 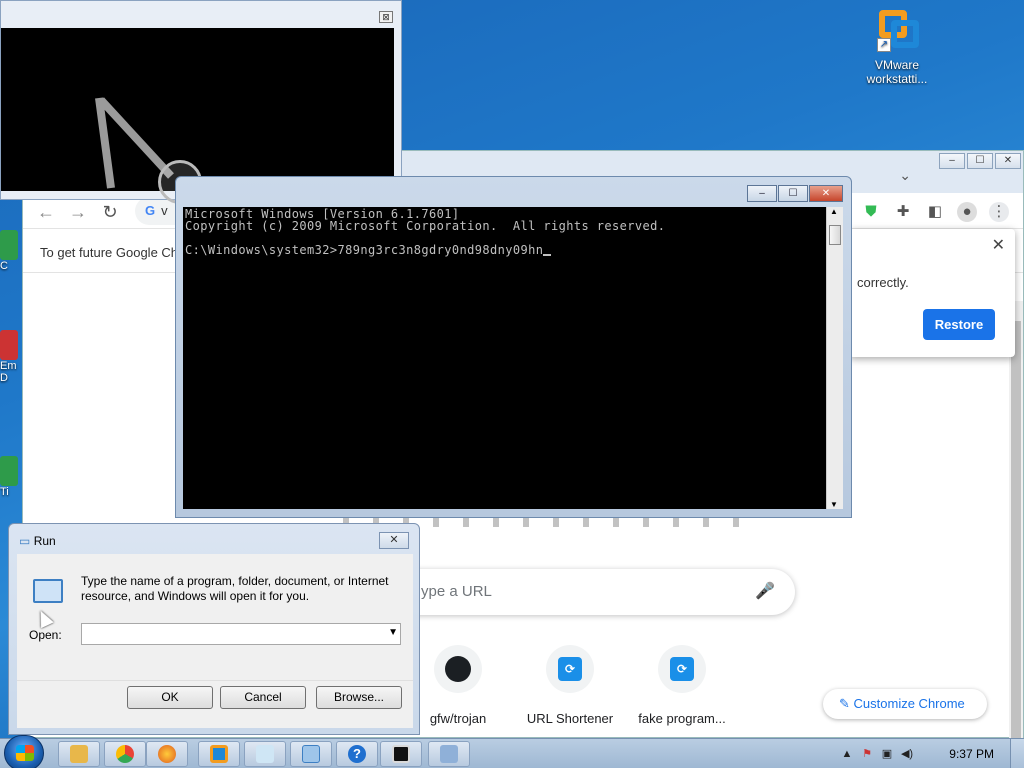 What do you see at coordinates (999, 212) in the screenshot?
I see `menu-kebab-icon: ⋮` at bounding box center [999, 212].